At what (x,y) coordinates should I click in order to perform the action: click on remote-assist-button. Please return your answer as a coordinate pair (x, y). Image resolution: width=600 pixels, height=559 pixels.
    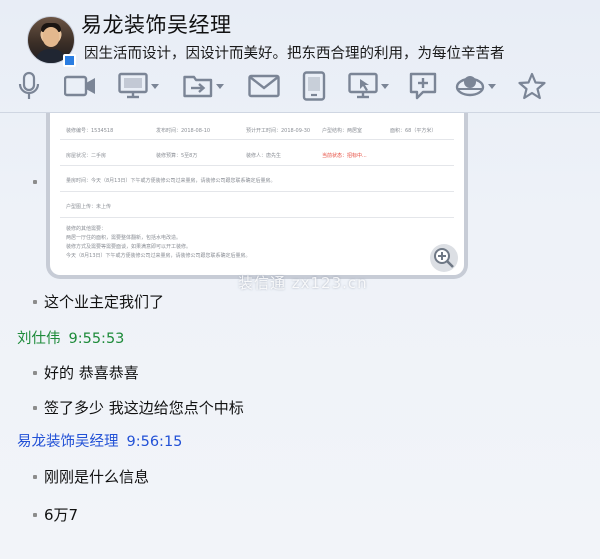
    Looking at the image, I should click on (370, 86).